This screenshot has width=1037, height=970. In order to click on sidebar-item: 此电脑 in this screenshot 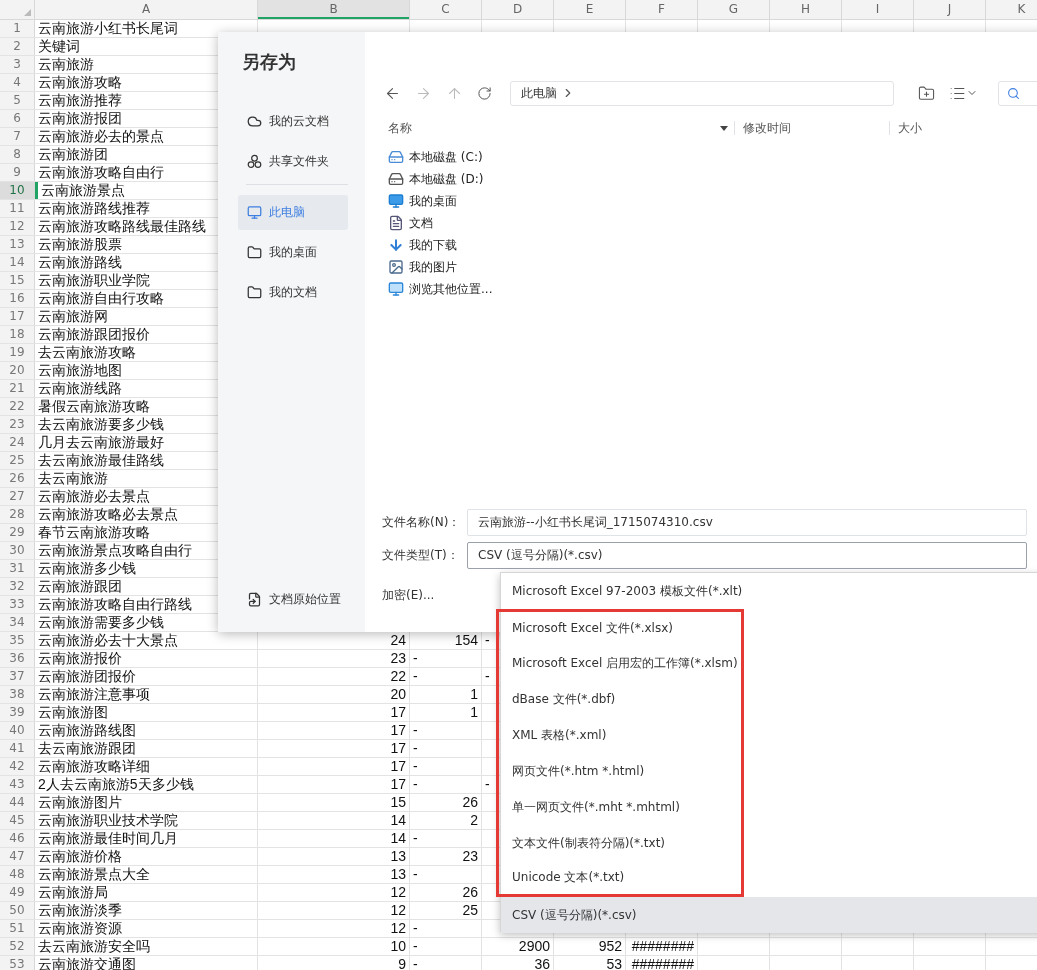, I will do `click(293, 212)`.